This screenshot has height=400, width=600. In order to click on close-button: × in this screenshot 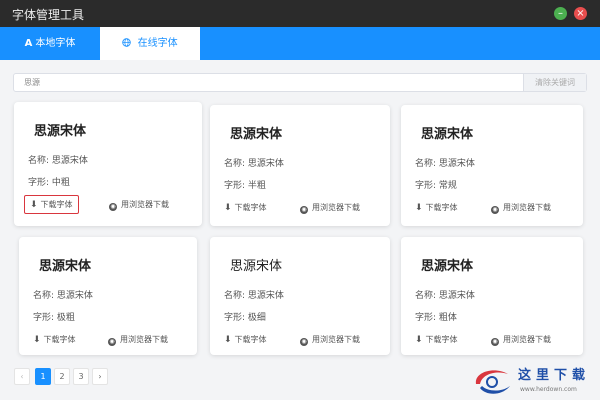, I will do `click(580, 13)`.